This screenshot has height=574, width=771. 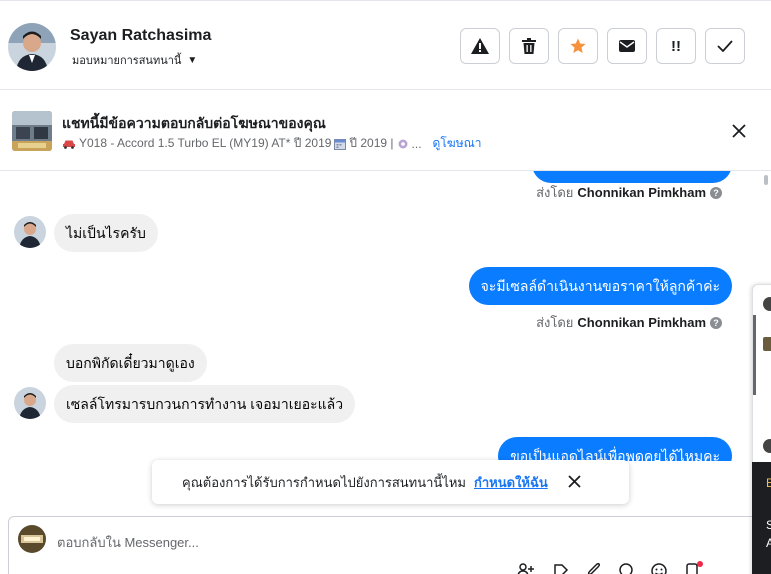 I want to click on emoji-icon, so click(x=659, y=568).